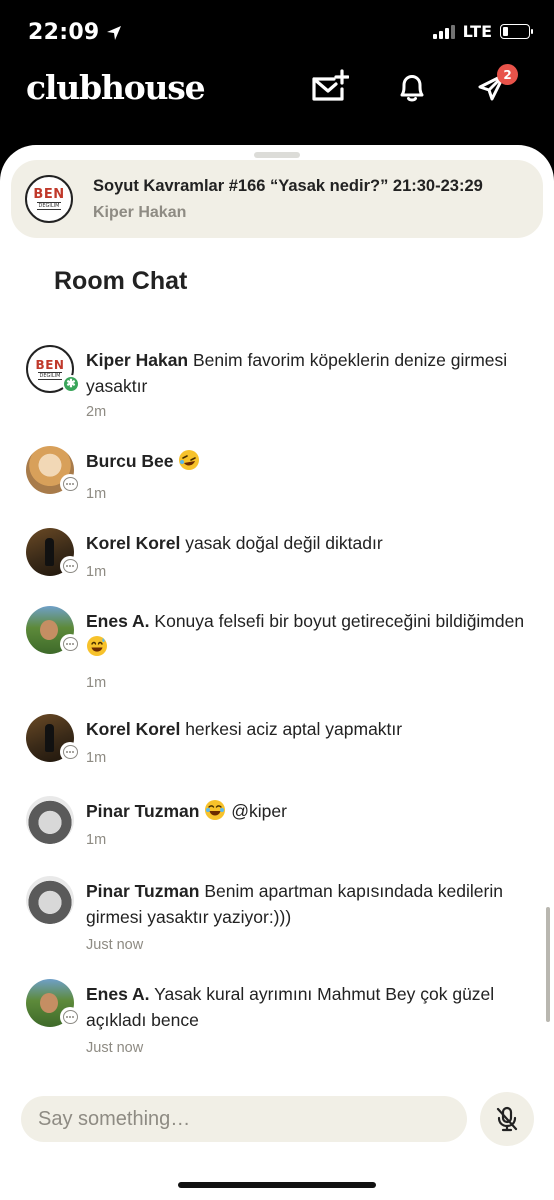 This screenshot has height=1200, width=554. I want to click on mail-plus-icon, so click(330, 85).